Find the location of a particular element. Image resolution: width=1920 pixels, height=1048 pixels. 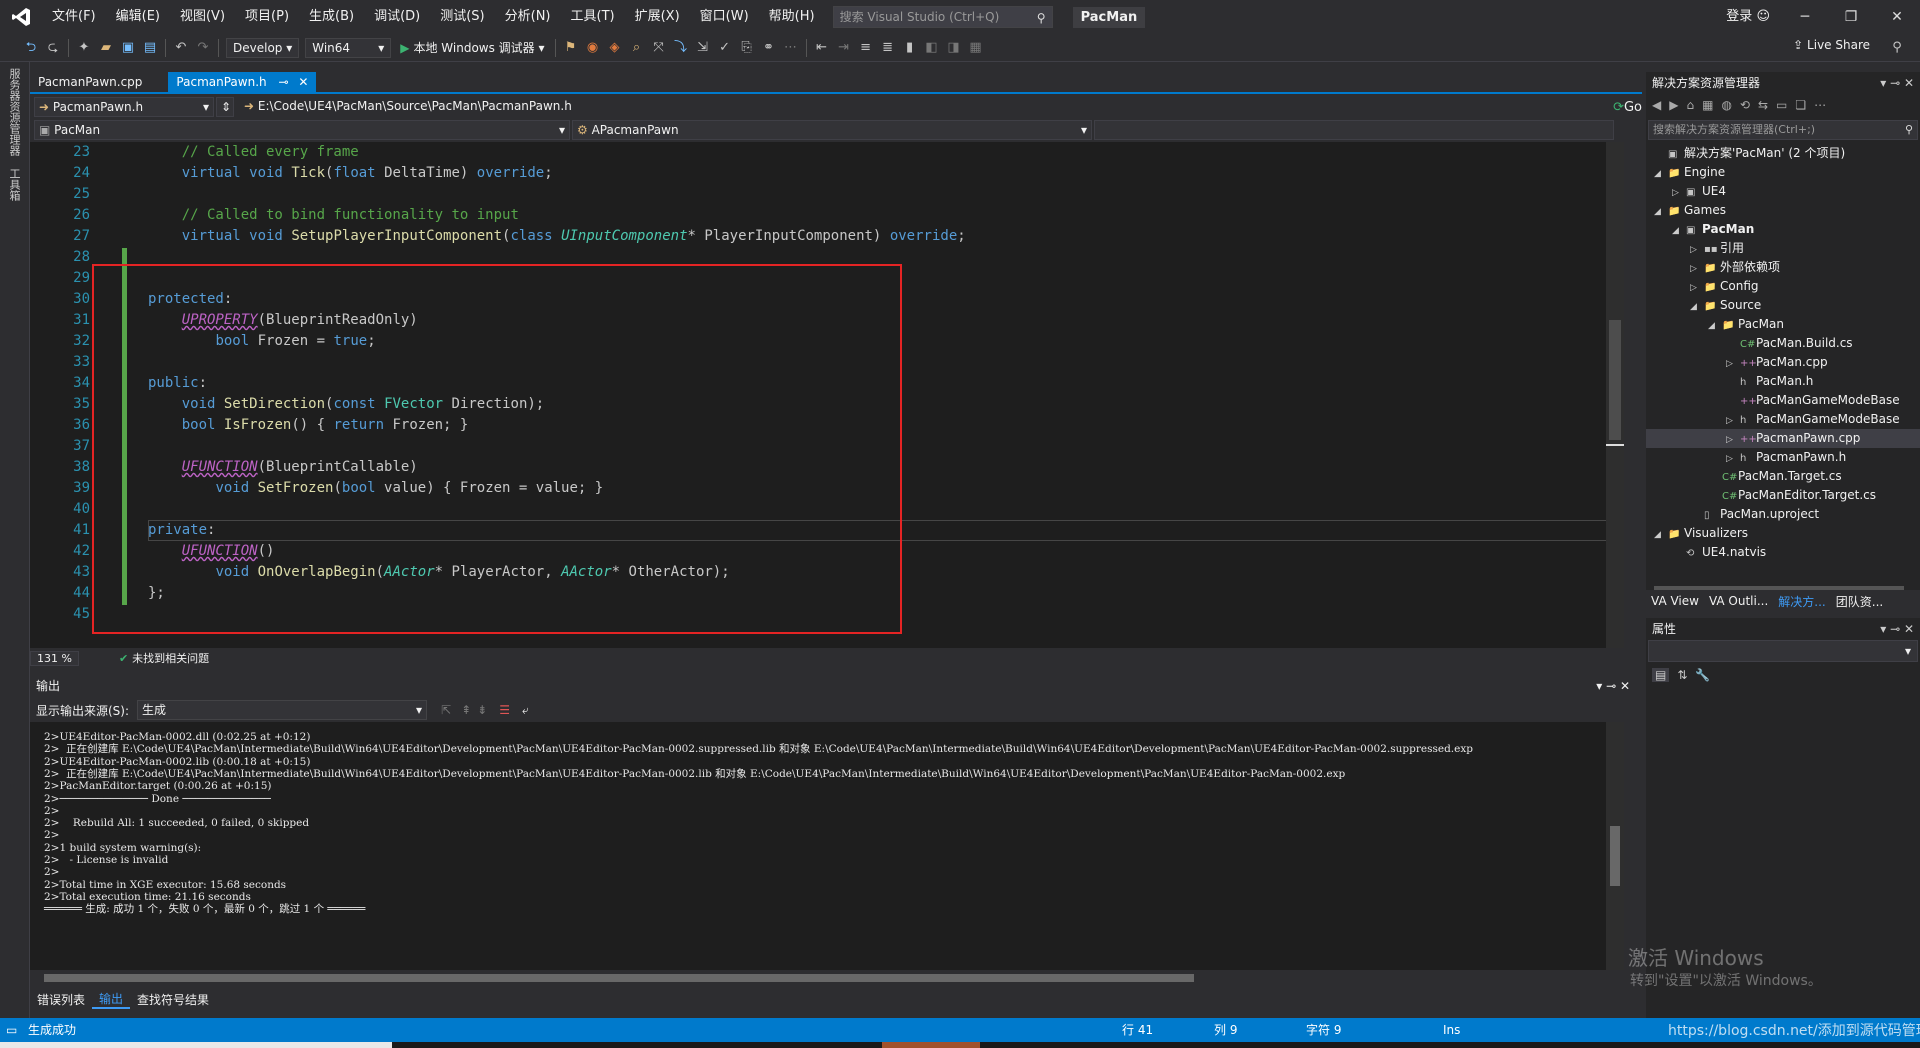

history-icon: ⟲ is located at coordinates (1745, 105).